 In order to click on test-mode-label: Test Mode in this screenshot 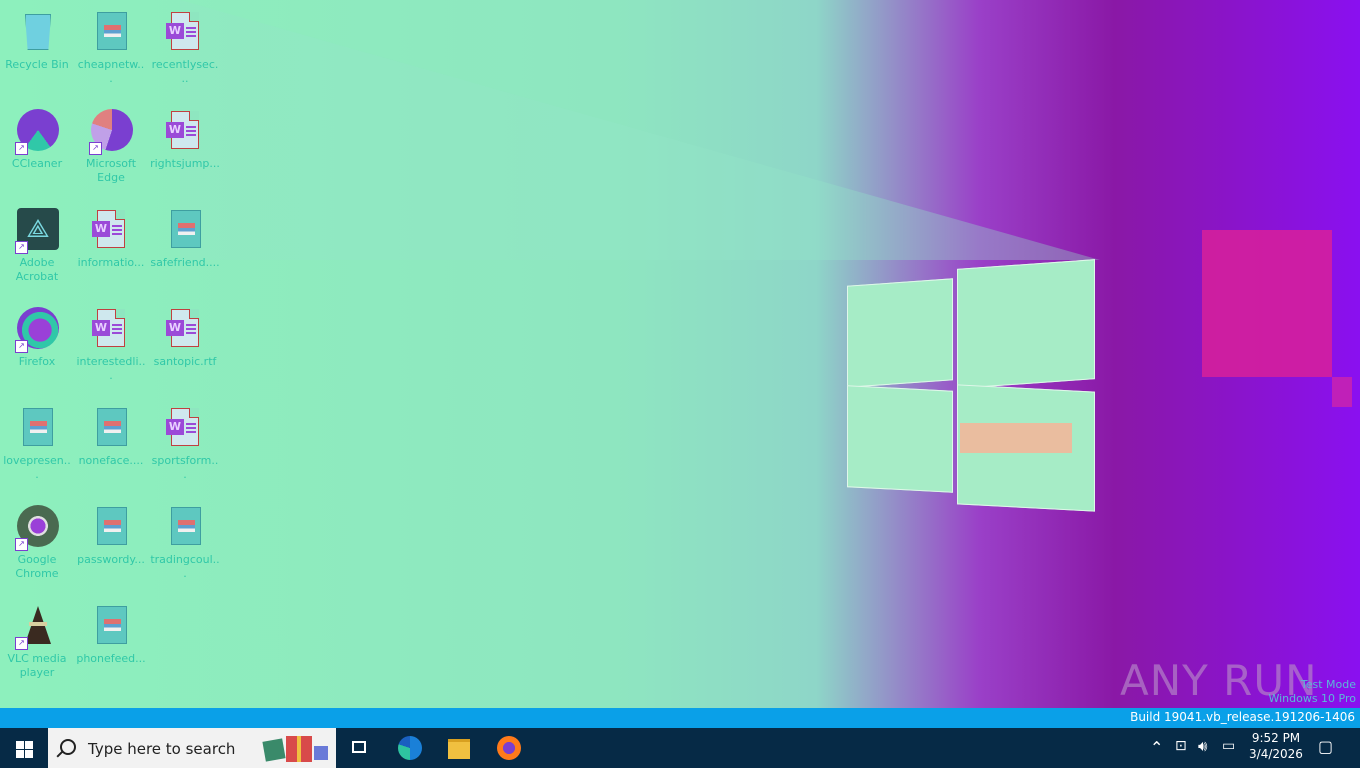, I will do `click(1328, 684)`.